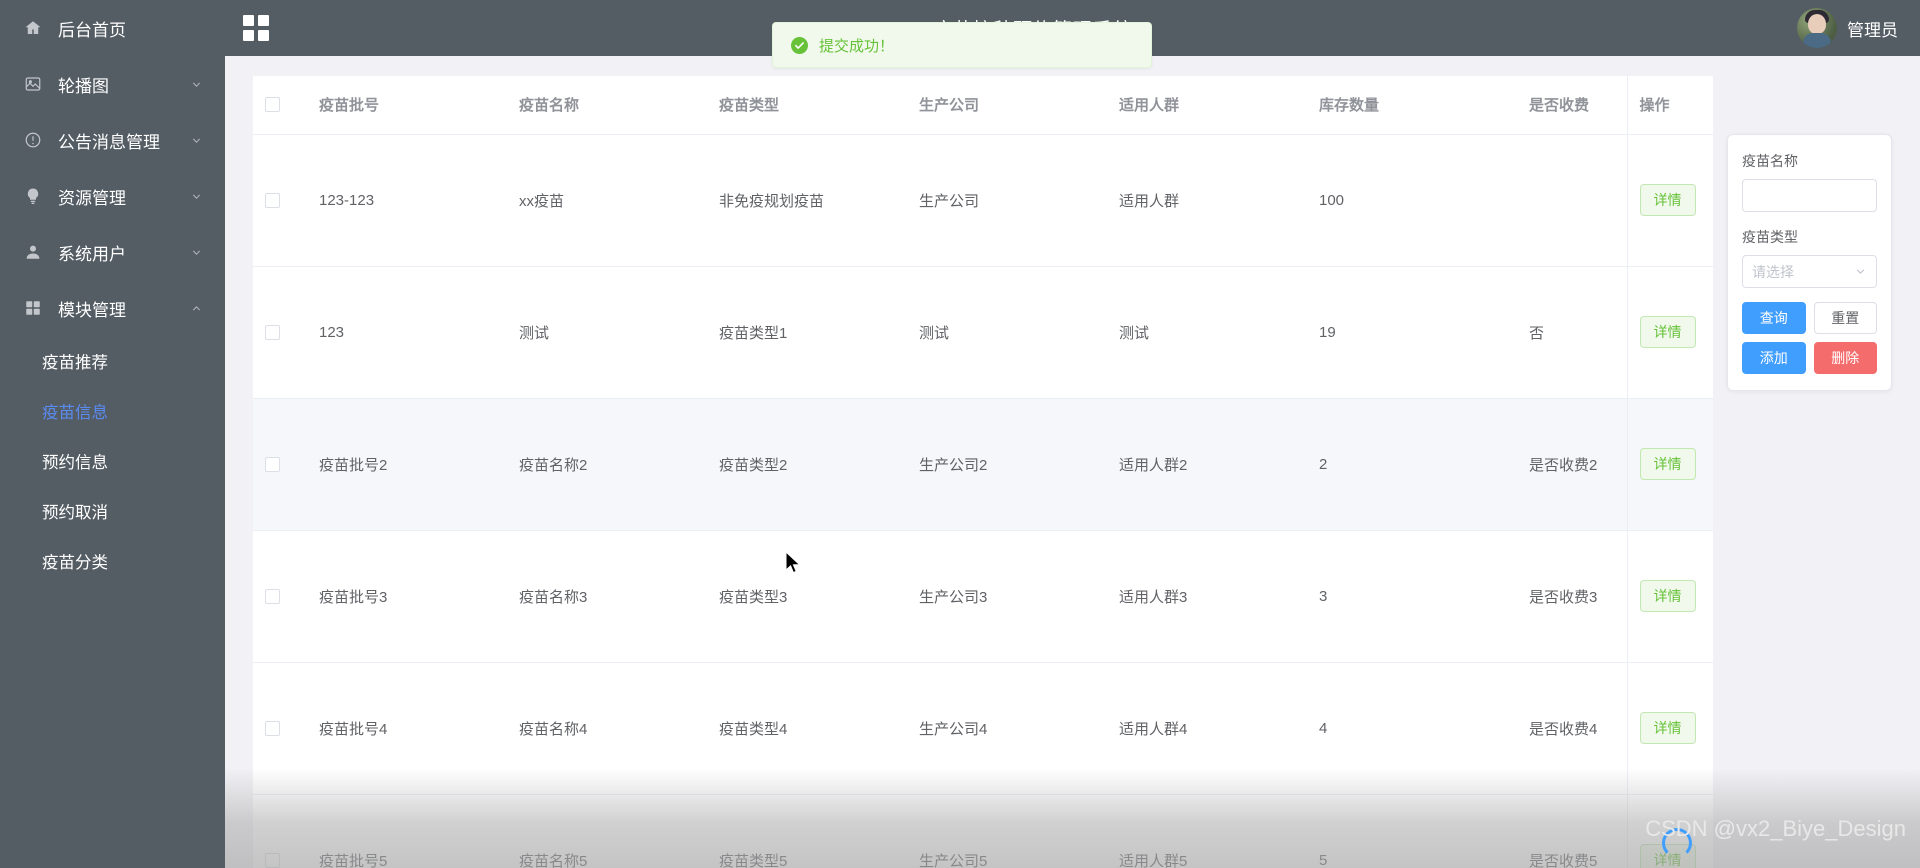  What do you see at coordinates (1207, 596) in the screenshot?
I see `cell-crowd: 适用人群3` at bounding box center [1207, 596].